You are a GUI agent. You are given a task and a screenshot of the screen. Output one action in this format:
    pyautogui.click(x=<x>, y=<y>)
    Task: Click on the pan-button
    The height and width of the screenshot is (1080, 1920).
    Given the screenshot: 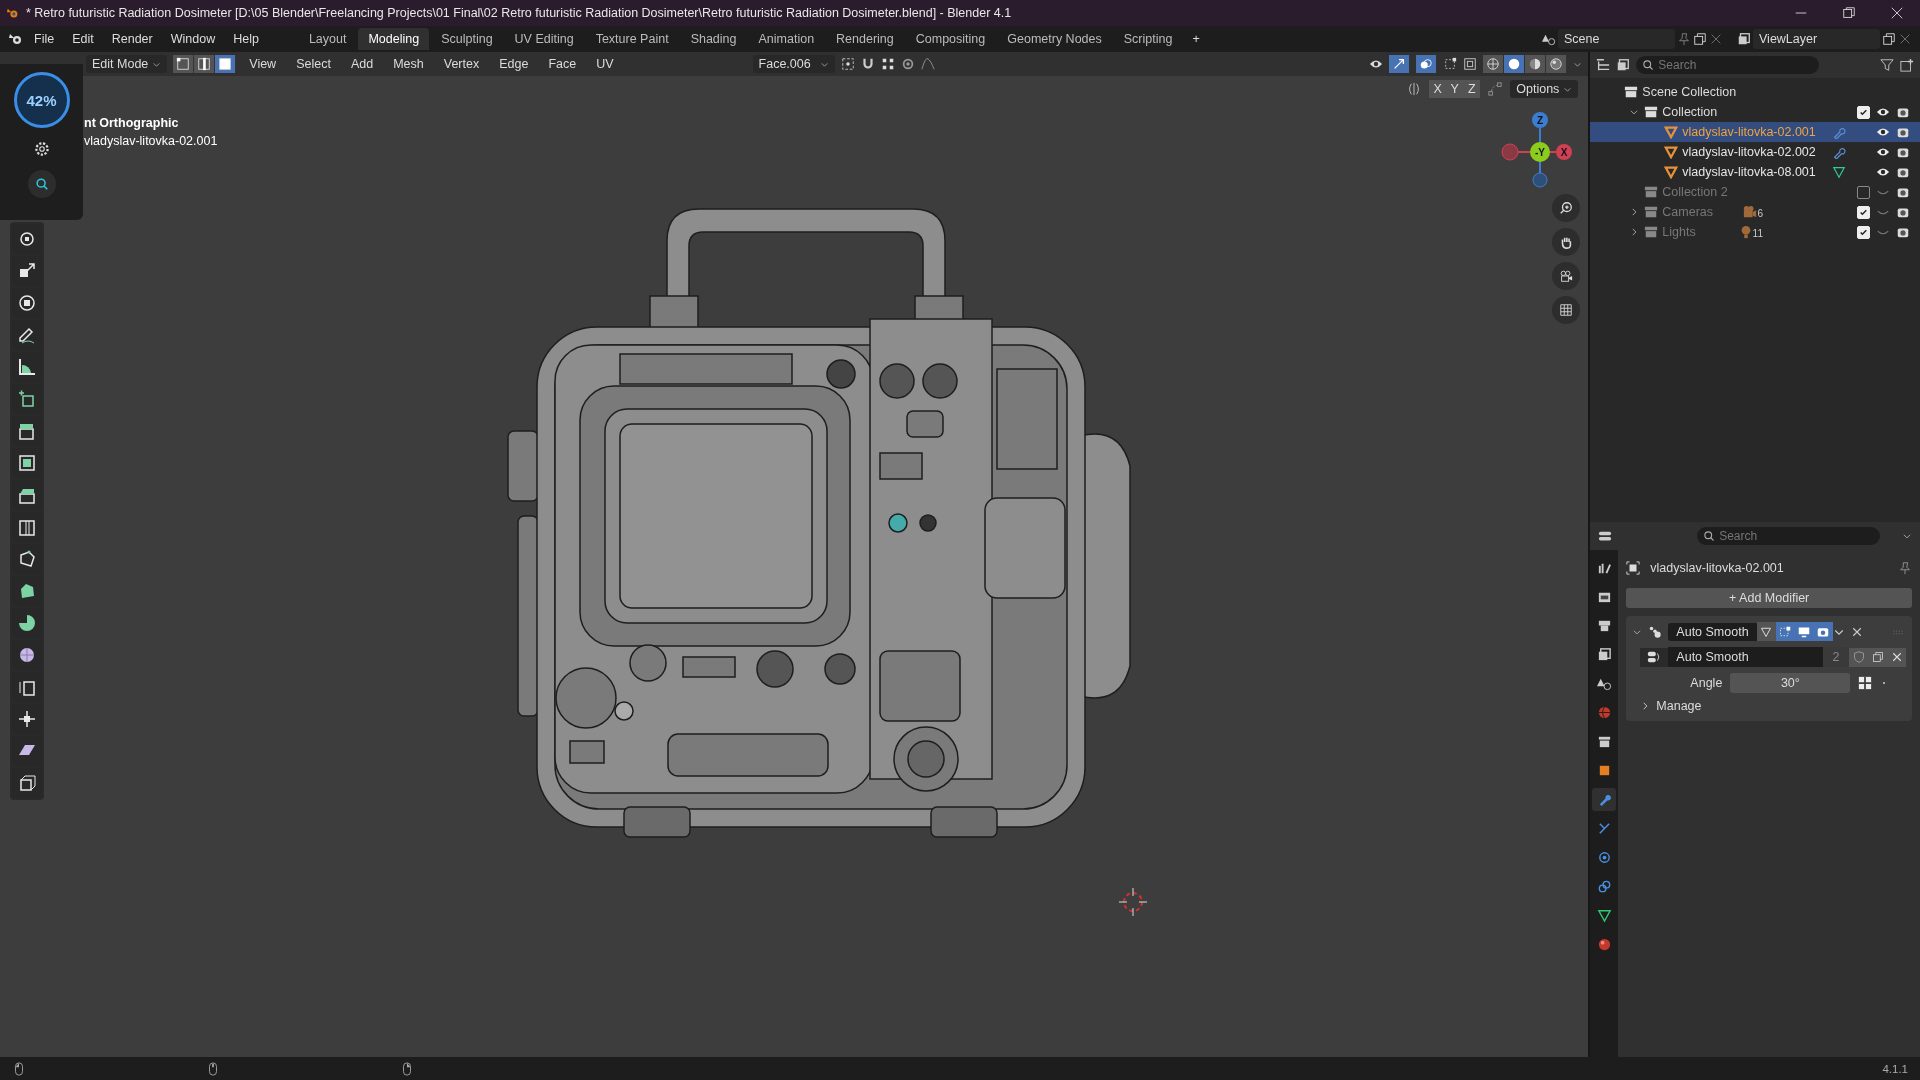 What is the action you would take?
    pyautogui.click(x=1566, y=242)
    